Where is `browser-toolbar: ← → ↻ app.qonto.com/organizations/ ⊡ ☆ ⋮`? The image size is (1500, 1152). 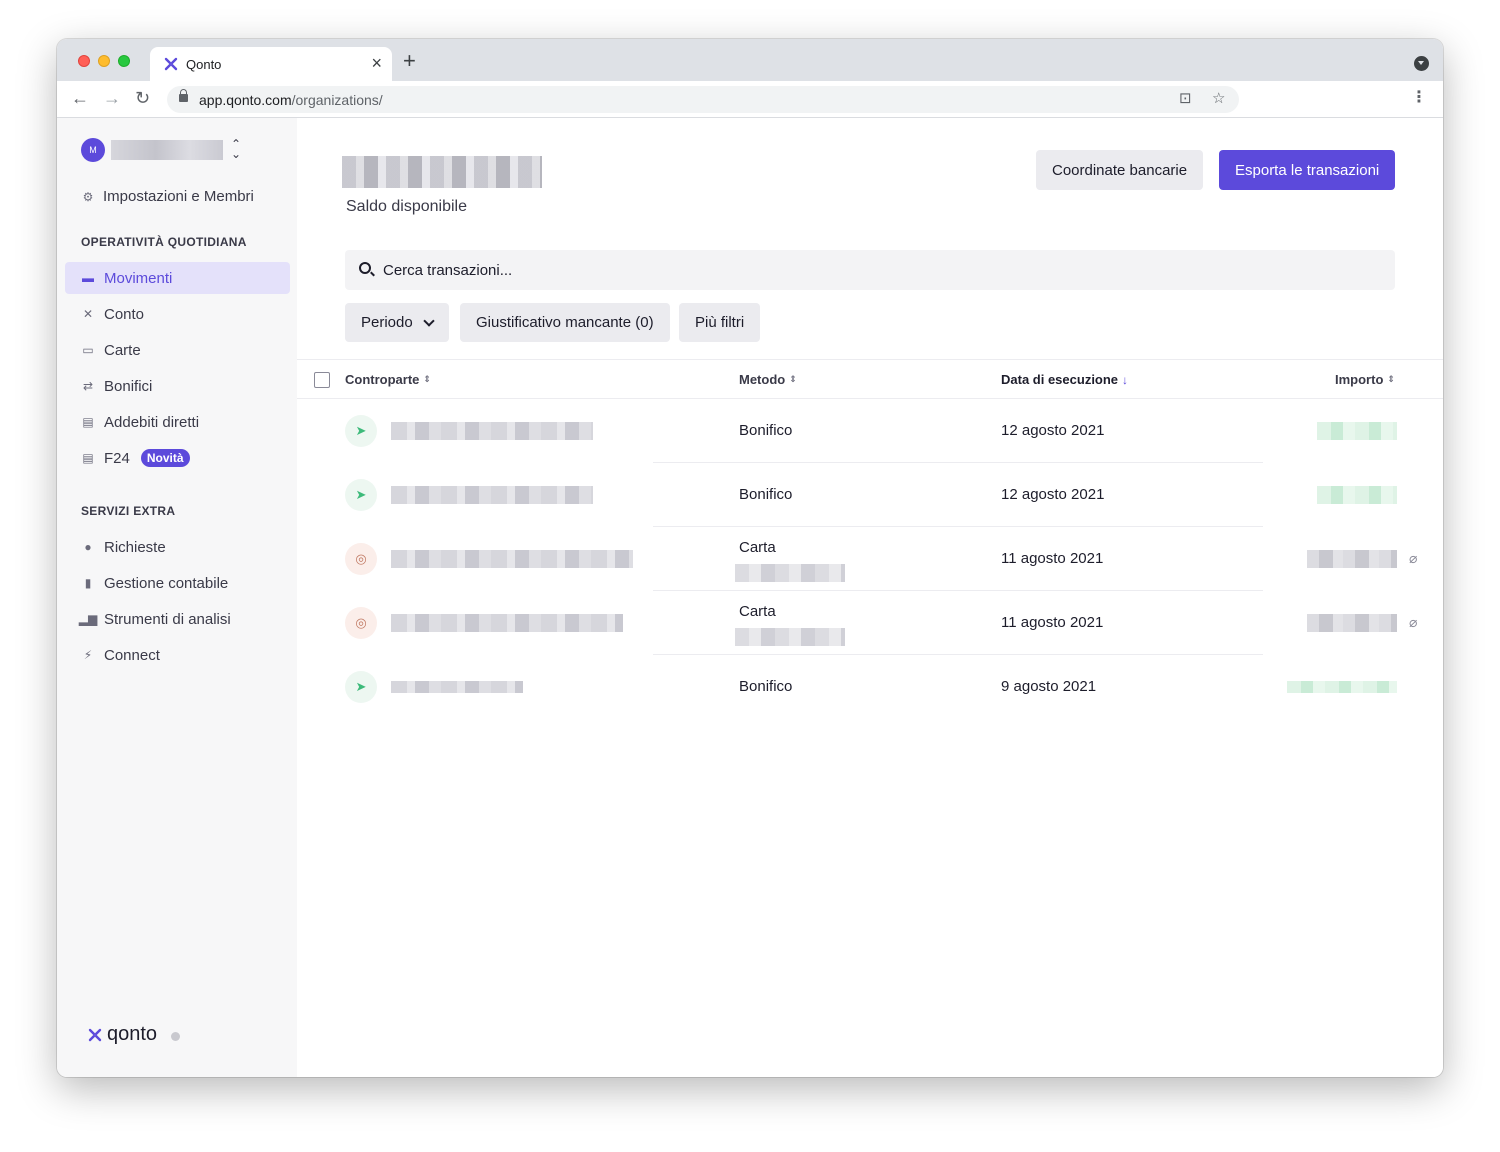
browser-toolbar: ← → ↻ app.qonto.com/organizations/ ⊡ ☆ ⋮ is located at coordinates (750, 99).